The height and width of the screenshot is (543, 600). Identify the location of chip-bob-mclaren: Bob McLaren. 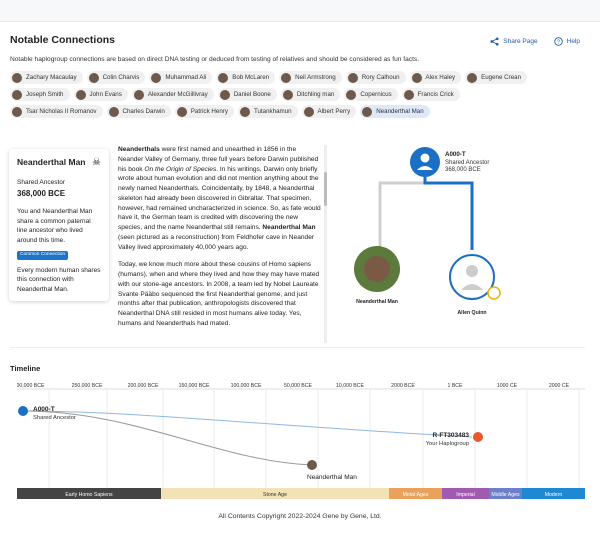
(246, 77).